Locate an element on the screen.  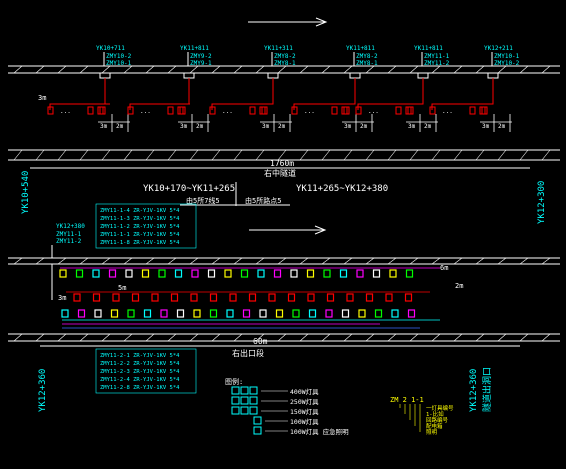
code-explanation: ZM 2 1-1一灯具编号1-比如回路编号配电箱照明 is located at coordinates (422, 416).